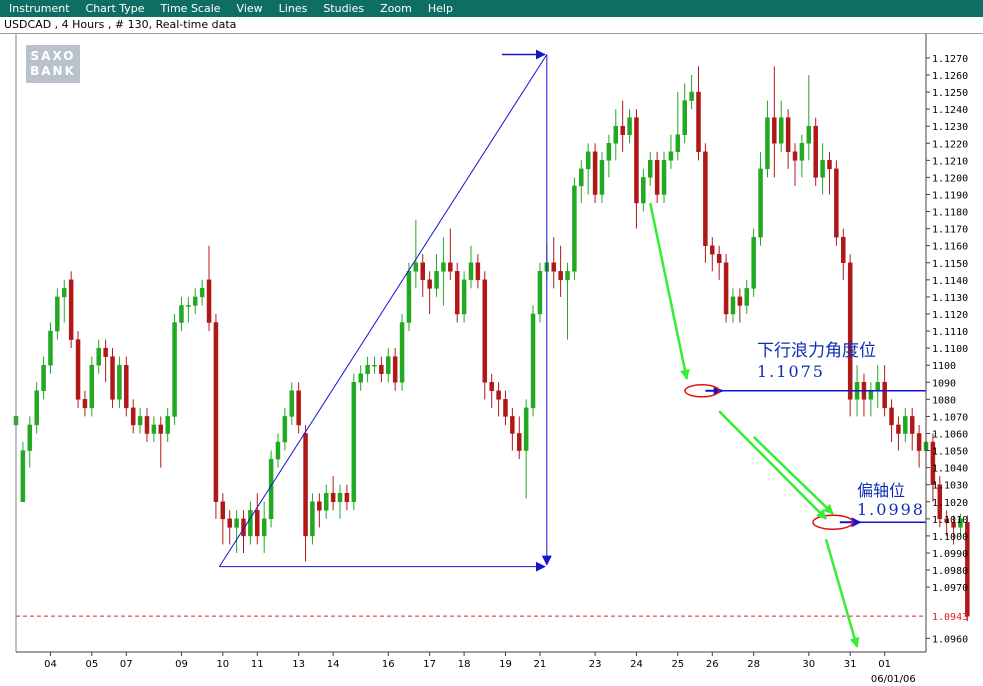  Describe the element at coordinates (950, 127) in the screenshot. I see `y-tick-label: 1.1230` at that location.